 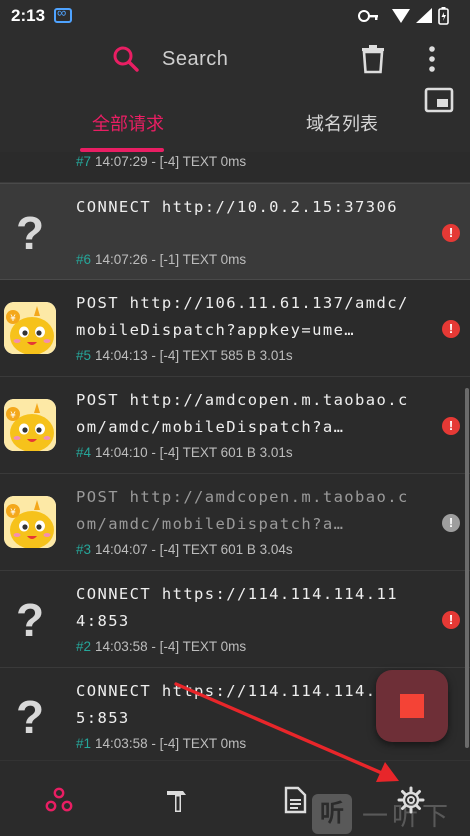 What do you see at coordinates (439, 100) in the screenshot?
I see `picture-in-picture-icon` at bounding box center [439, 100].